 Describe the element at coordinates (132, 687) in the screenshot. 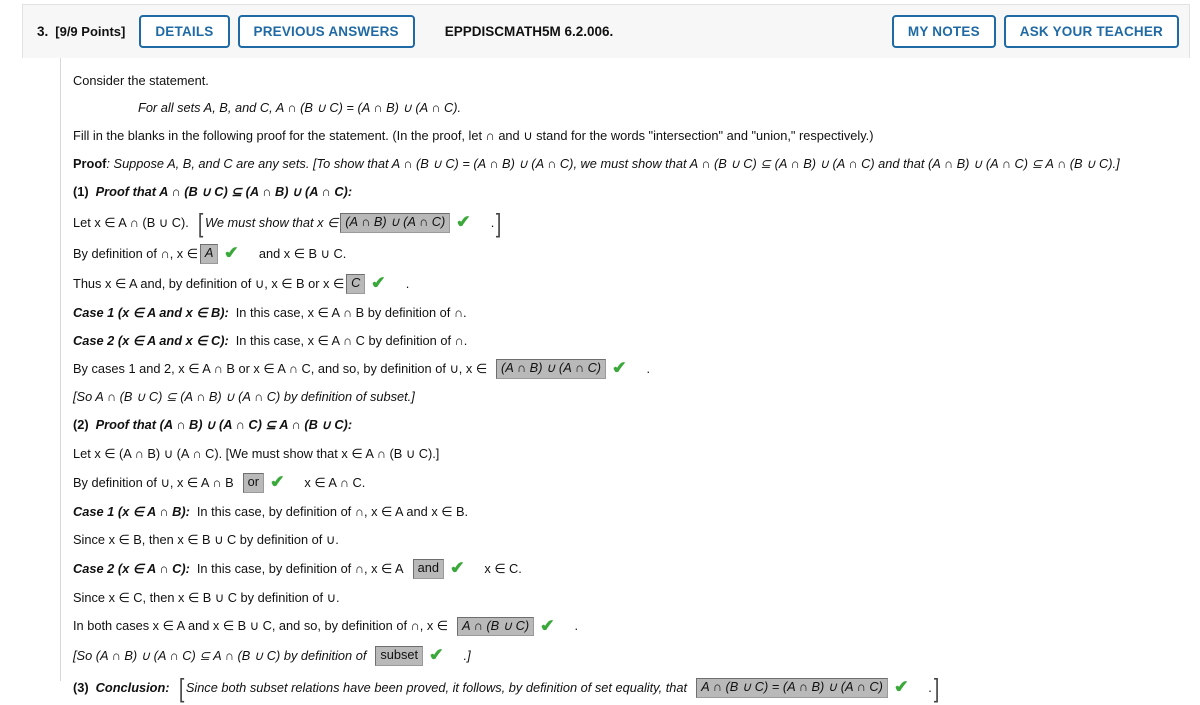

I see `part3-label: Conclusion:` at that location.